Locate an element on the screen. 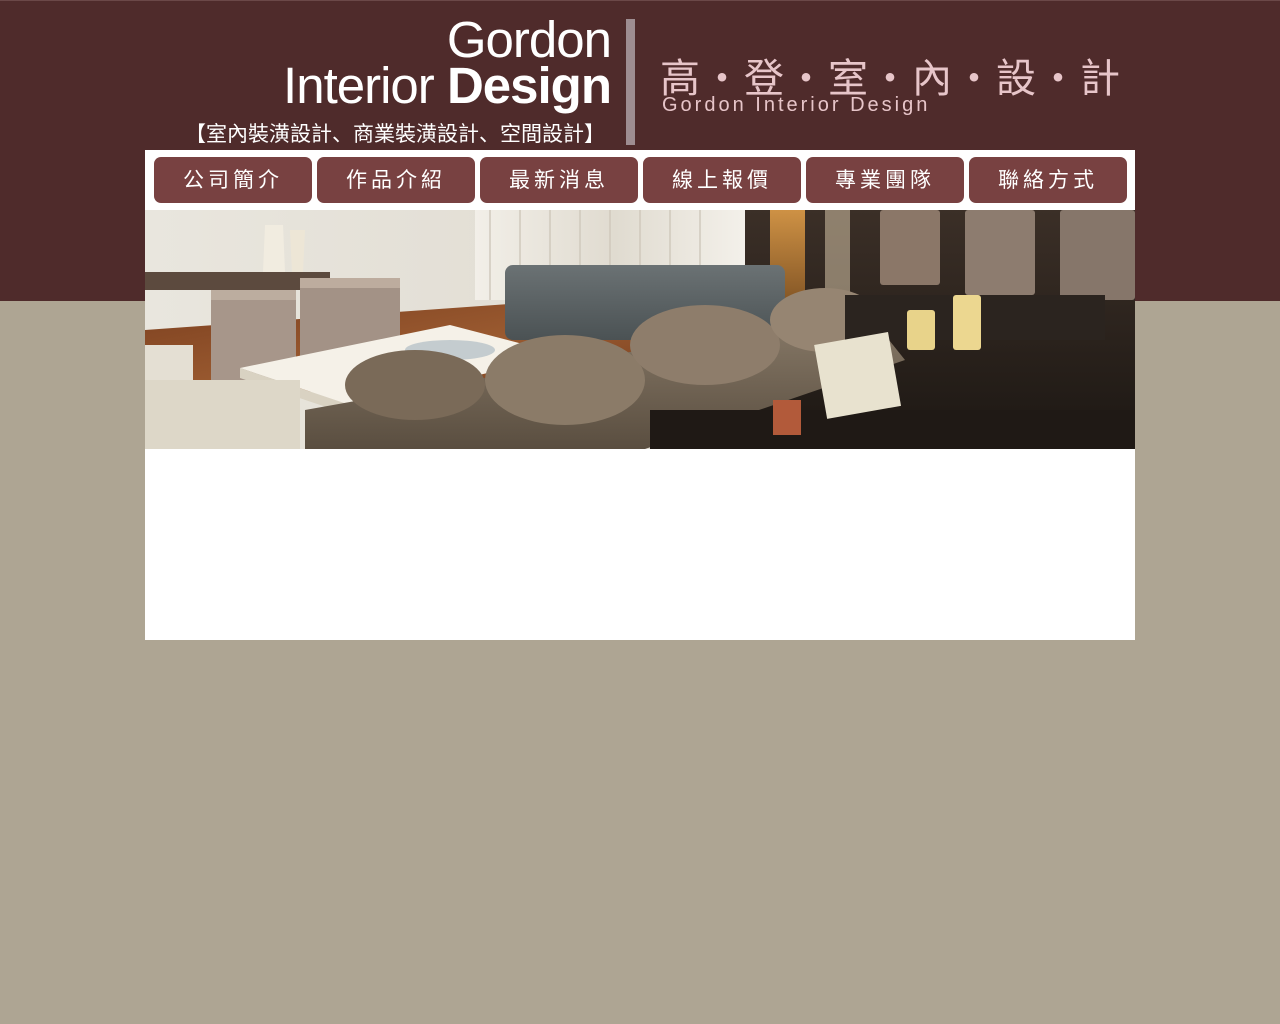 This screenshot has width=1280, height=1024. logo-english: Gordon Interior Design is located at coordinates (447, 64).